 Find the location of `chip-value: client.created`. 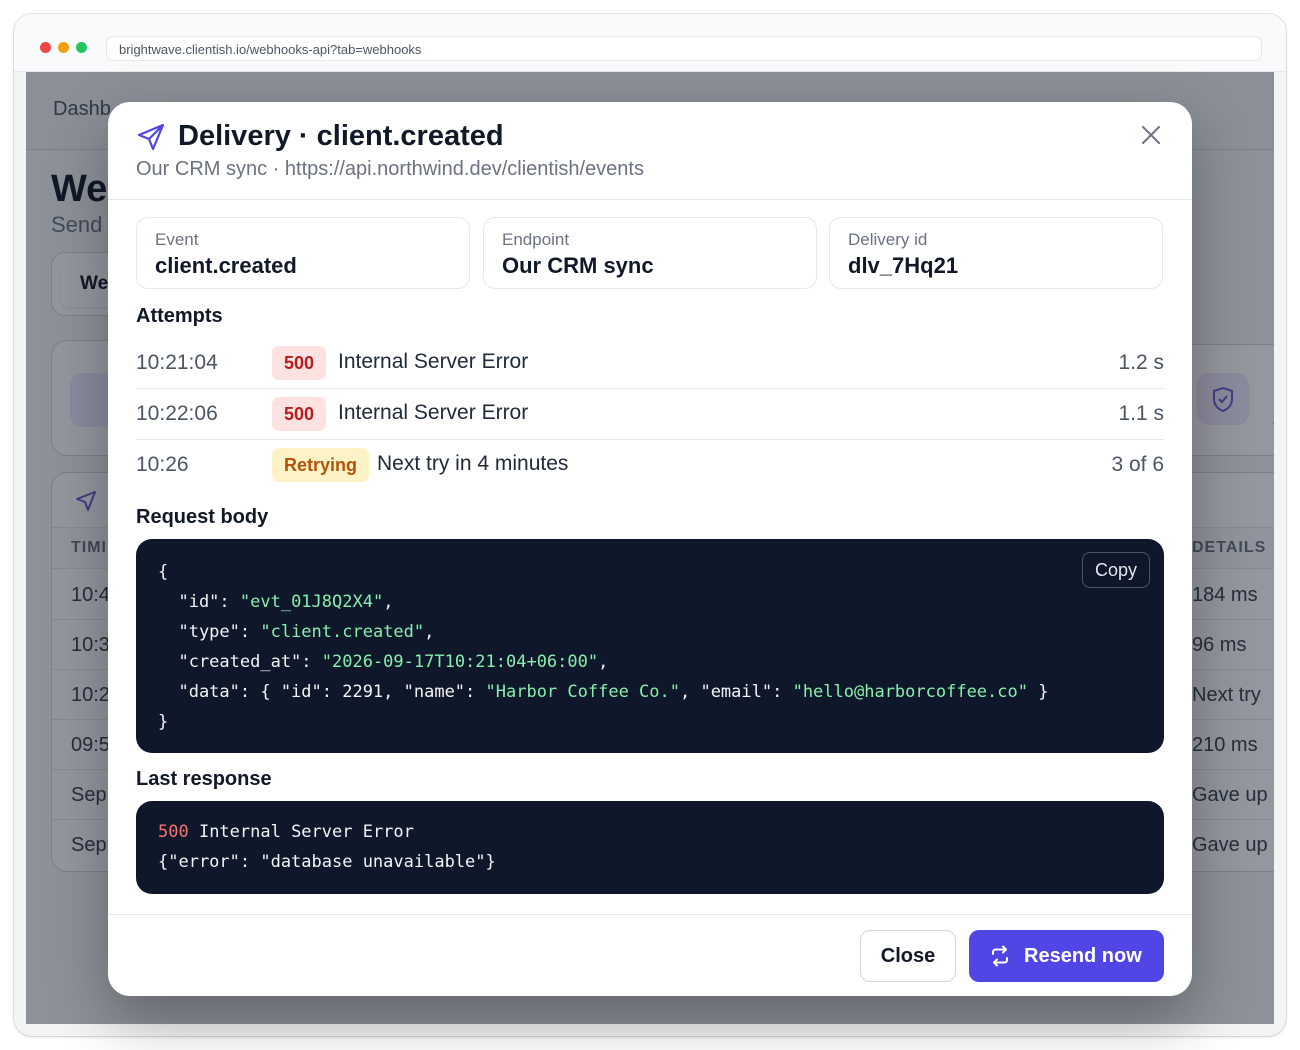

chip-value: client.created is located at coordinates (226, 265).